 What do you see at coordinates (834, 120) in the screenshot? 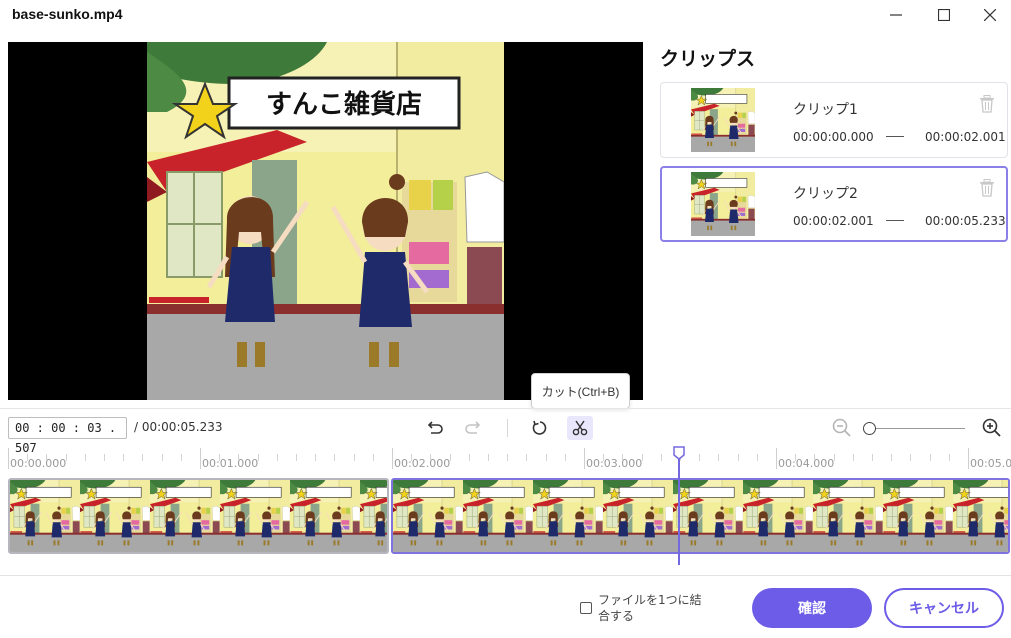
I see `clip-card-1: クリップ1 00:00:00.000 00:00:02.001` at bounding box center [834, 120].